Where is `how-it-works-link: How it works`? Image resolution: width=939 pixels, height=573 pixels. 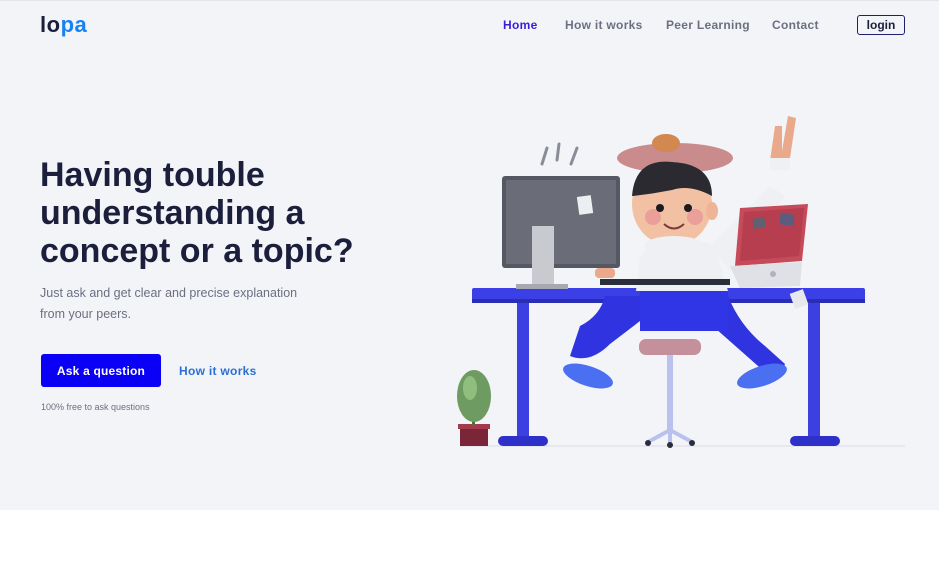
how-it-works-link: How it works is located at coordinates (218, 371).